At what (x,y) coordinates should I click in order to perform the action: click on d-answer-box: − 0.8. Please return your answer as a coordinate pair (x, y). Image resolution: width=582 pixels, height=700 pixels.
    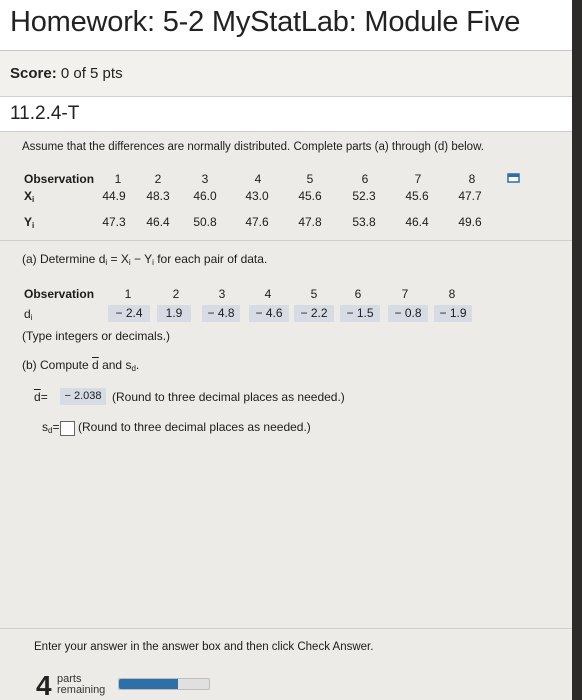
    Looking at the image, I should click on (408, 313).